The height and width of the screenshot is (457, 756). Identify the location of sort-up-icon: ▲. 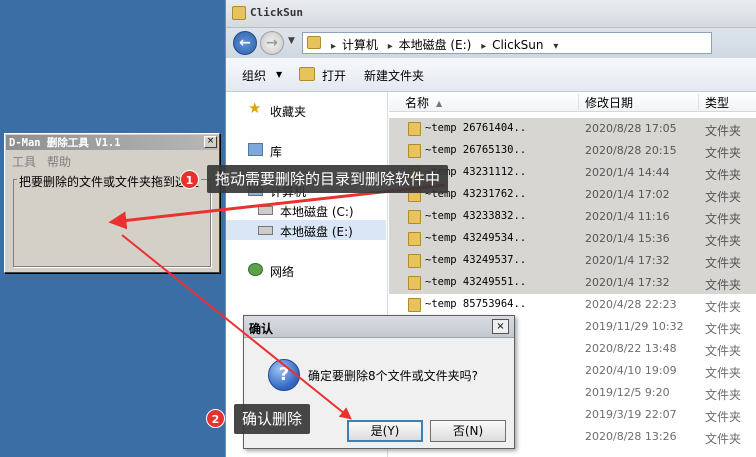
(439, 103).